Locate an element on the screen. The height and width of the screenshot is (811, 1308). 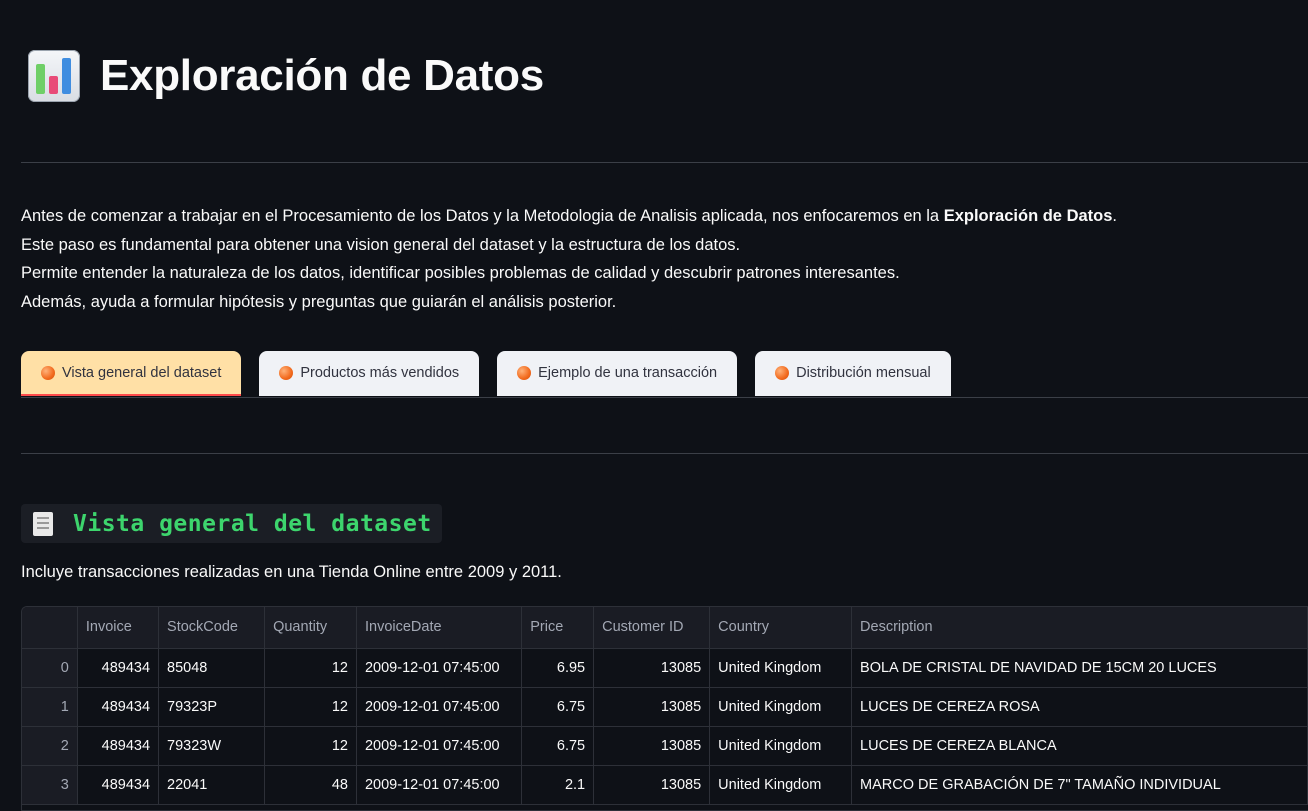
cell-description: LUCES DE CEREZA BLANCA is located at coordinates (1079, 746).